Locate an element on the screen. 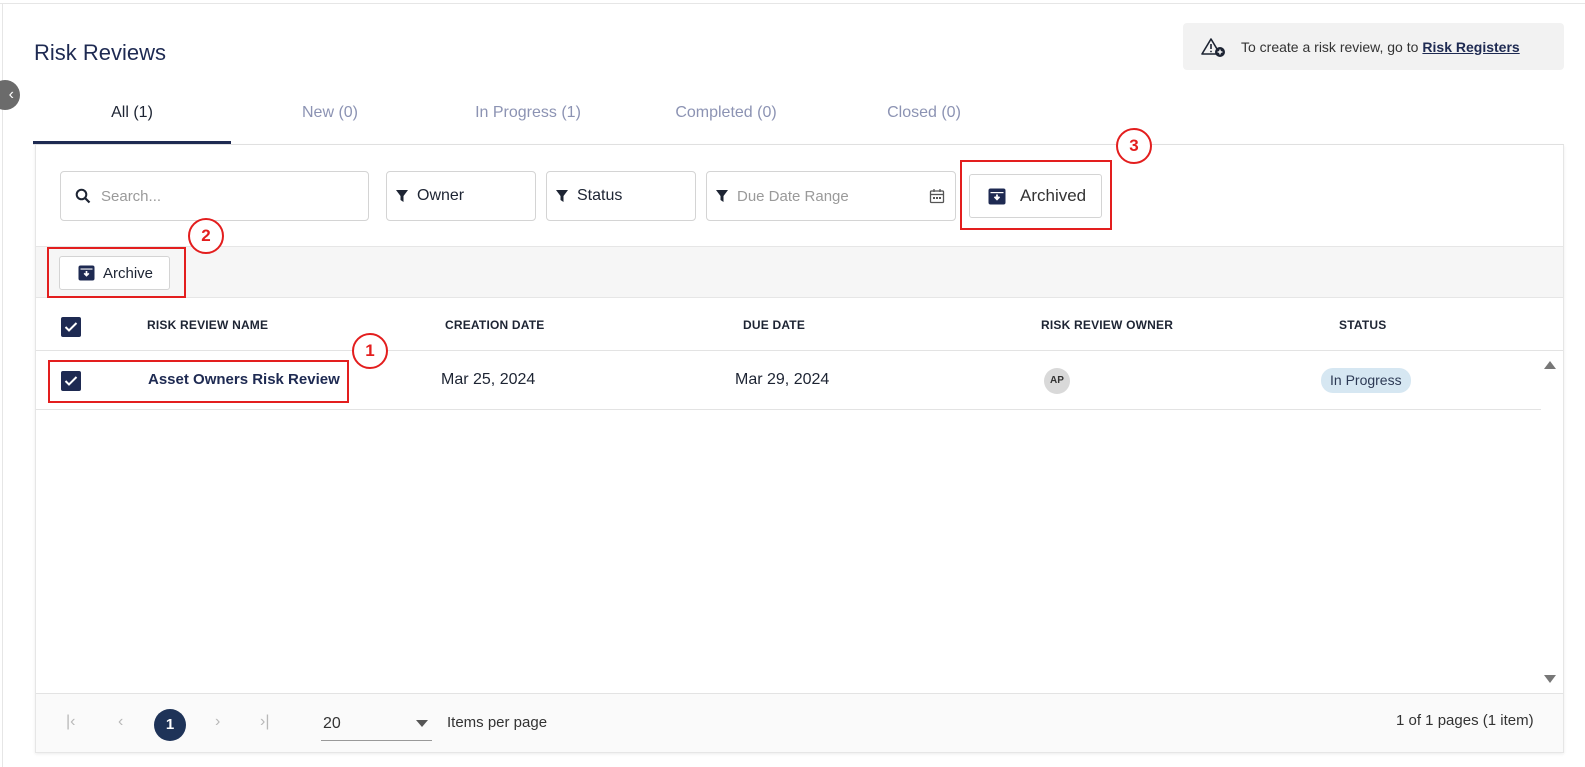  chevron-left-icon: ‹ is located at coordinates (11, 94).